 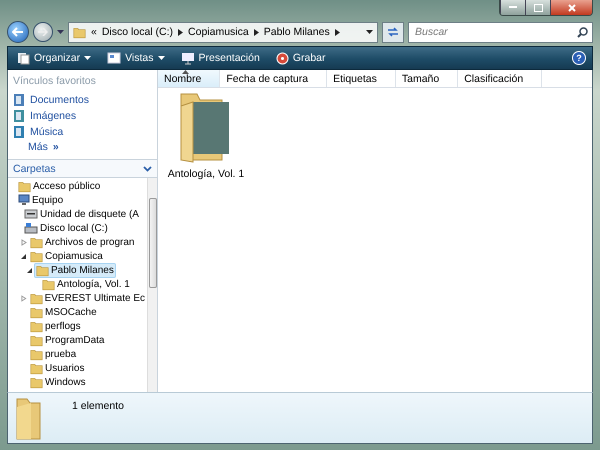 I want to click on documents-icon, so click(x=19, y=100).